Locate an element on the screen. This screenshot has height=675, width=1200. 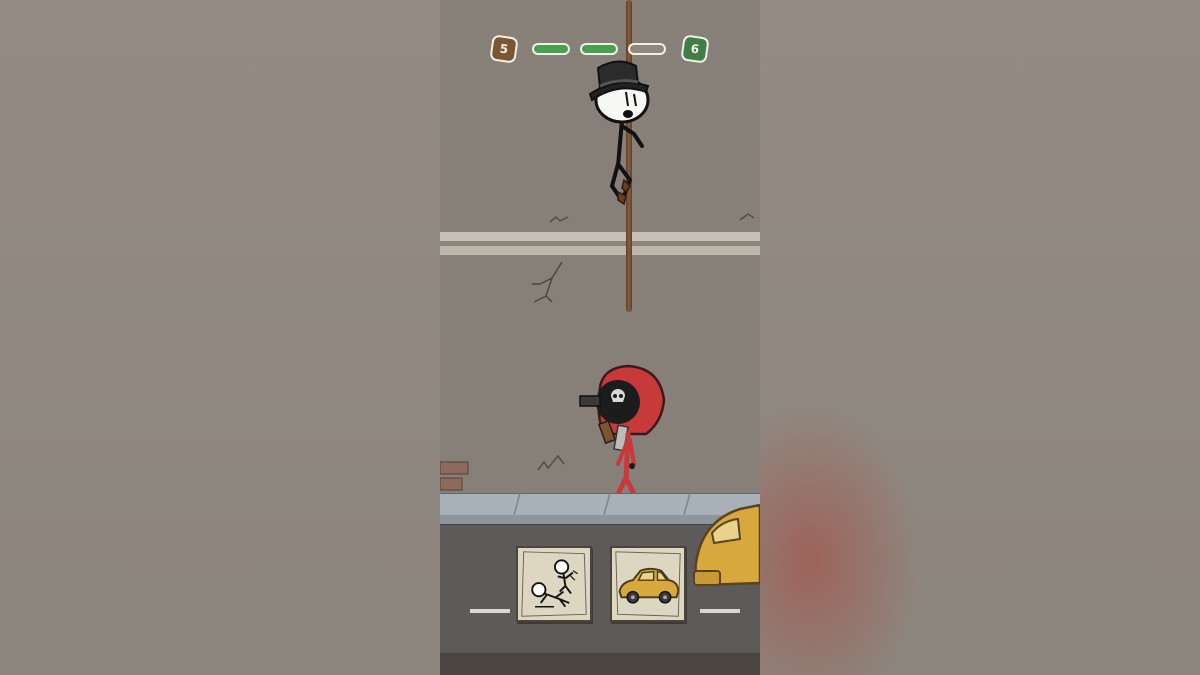
level-progress-hud: 5 6 is located at coordinates (600, 49).